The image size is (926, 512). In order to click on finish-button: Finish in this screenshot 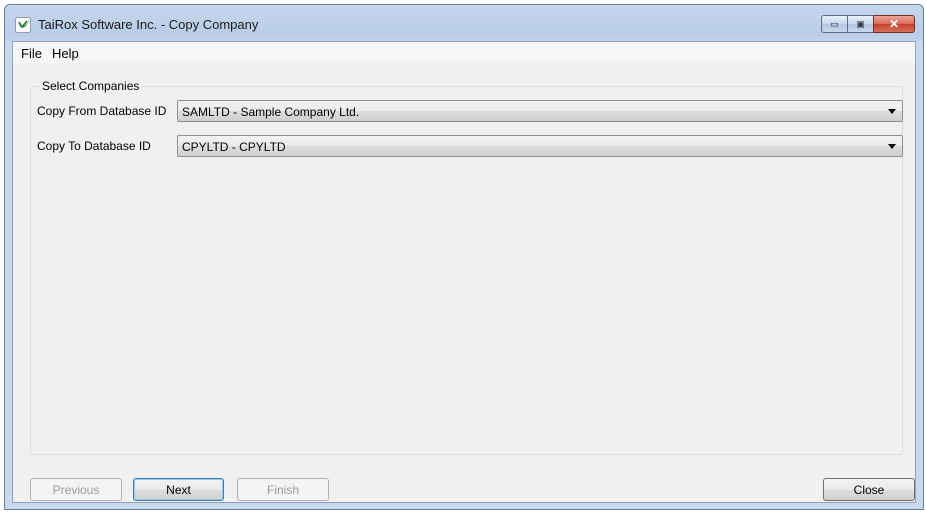, I will do `click(283, 489)`.